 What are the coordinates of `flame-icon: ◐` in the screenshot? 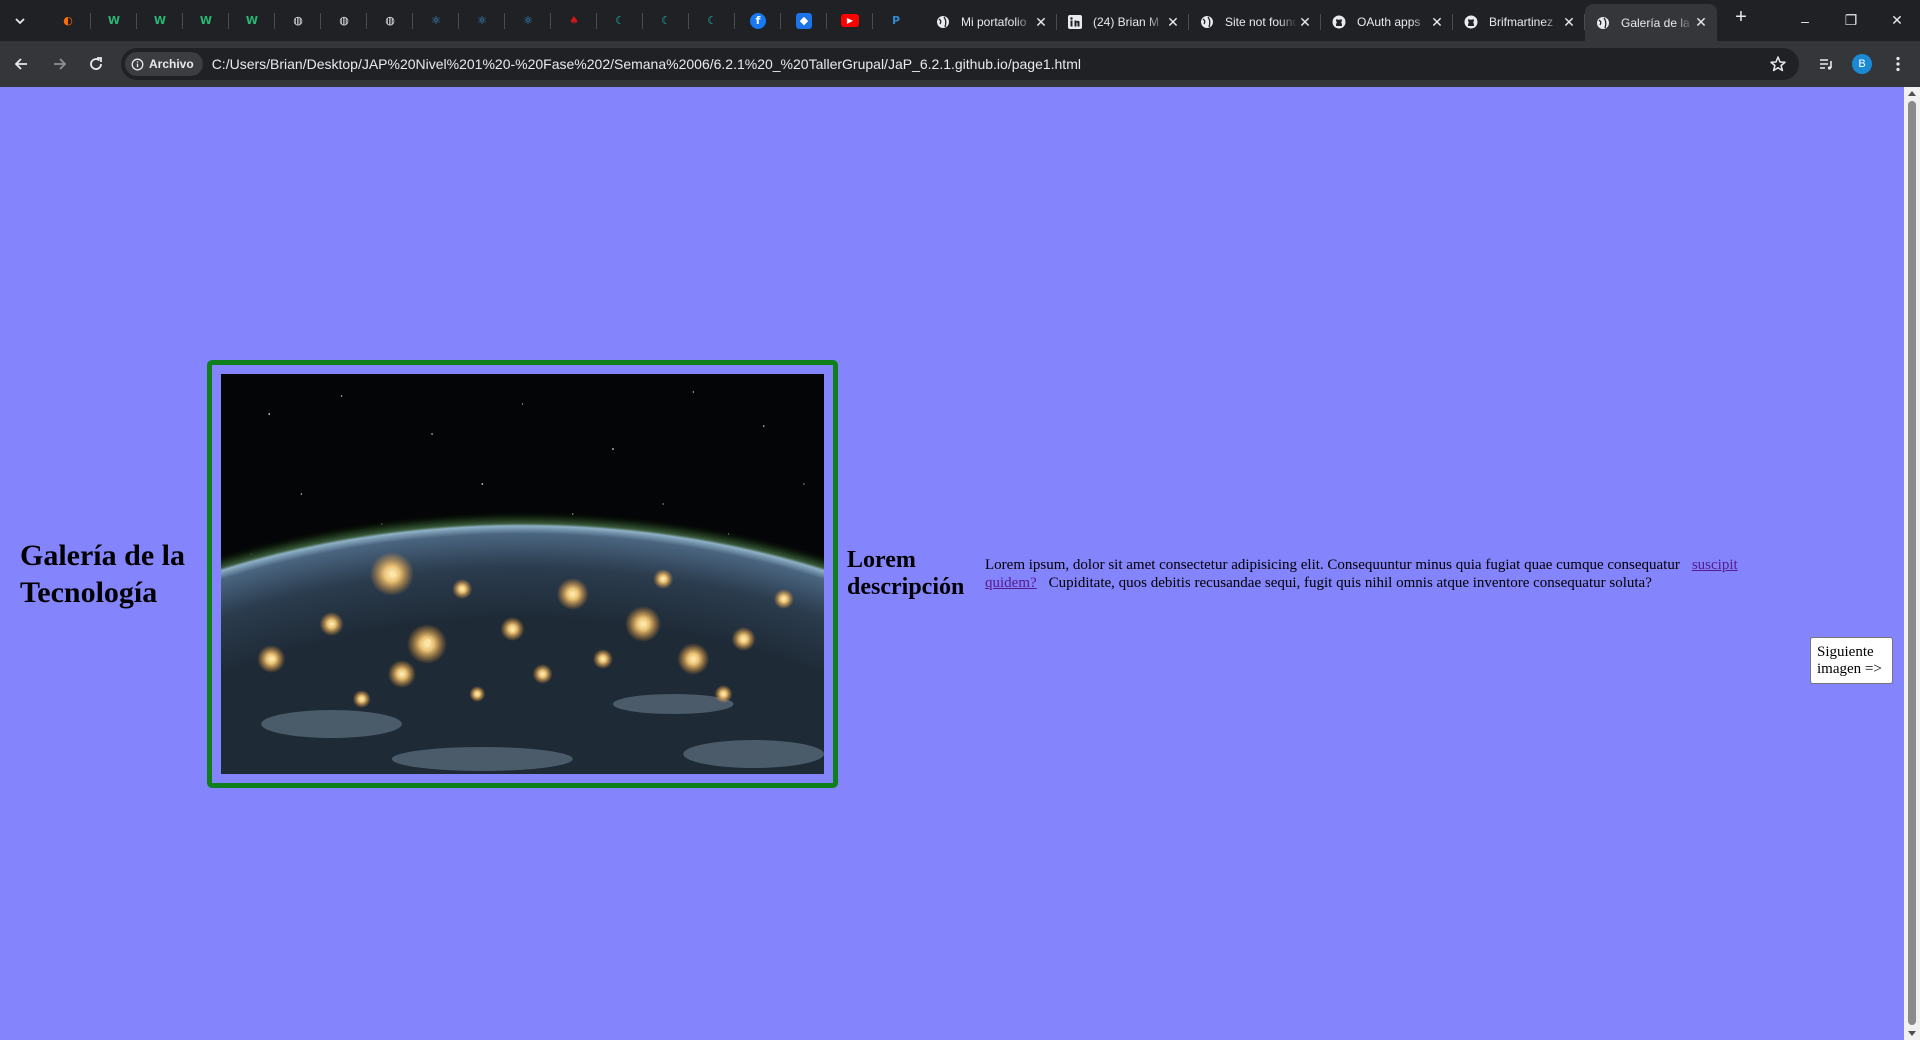 It's located at (68, 20).